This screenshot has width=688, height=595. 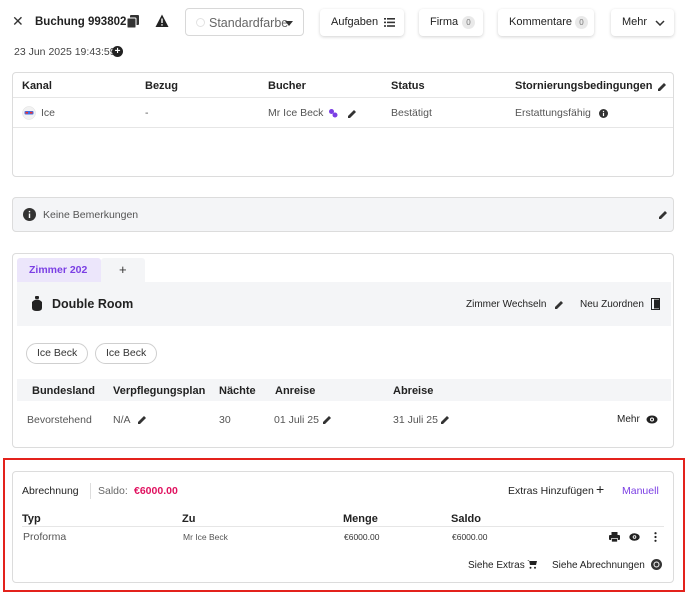 I want to click on color-select: Standardfarbe, so click(x=244, y=22).